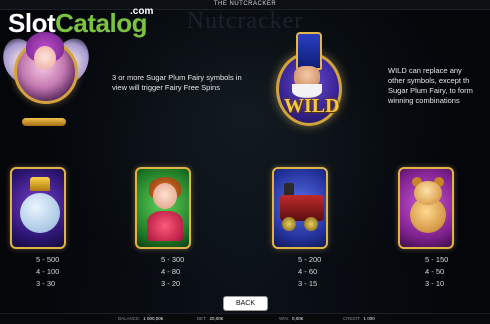 The image size is (490, 324). I want to click on wild-description-line: winning combinations, so click(424, 100).